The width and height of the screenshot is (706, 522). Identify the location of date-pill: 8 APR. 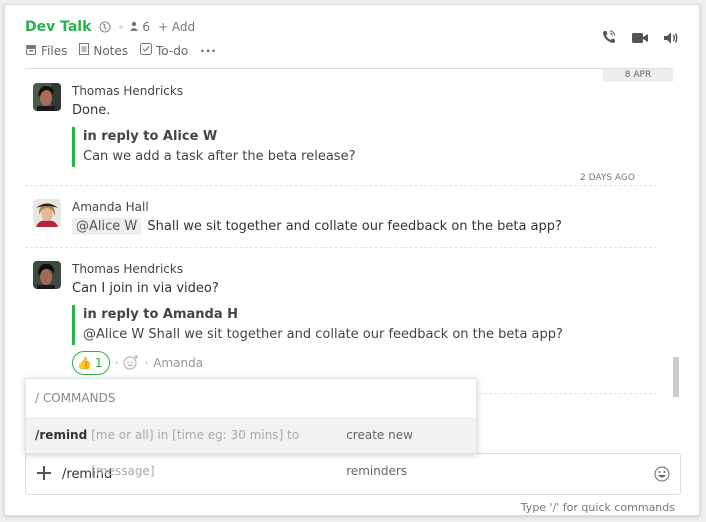
(638, 75).